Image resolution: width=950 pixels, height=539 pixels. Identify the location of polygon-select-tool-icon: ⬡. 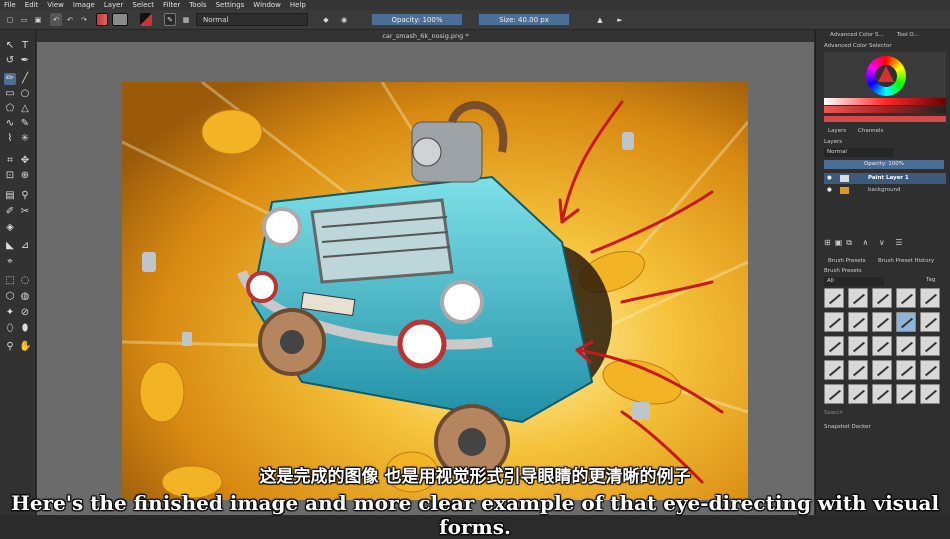
(10, 297).